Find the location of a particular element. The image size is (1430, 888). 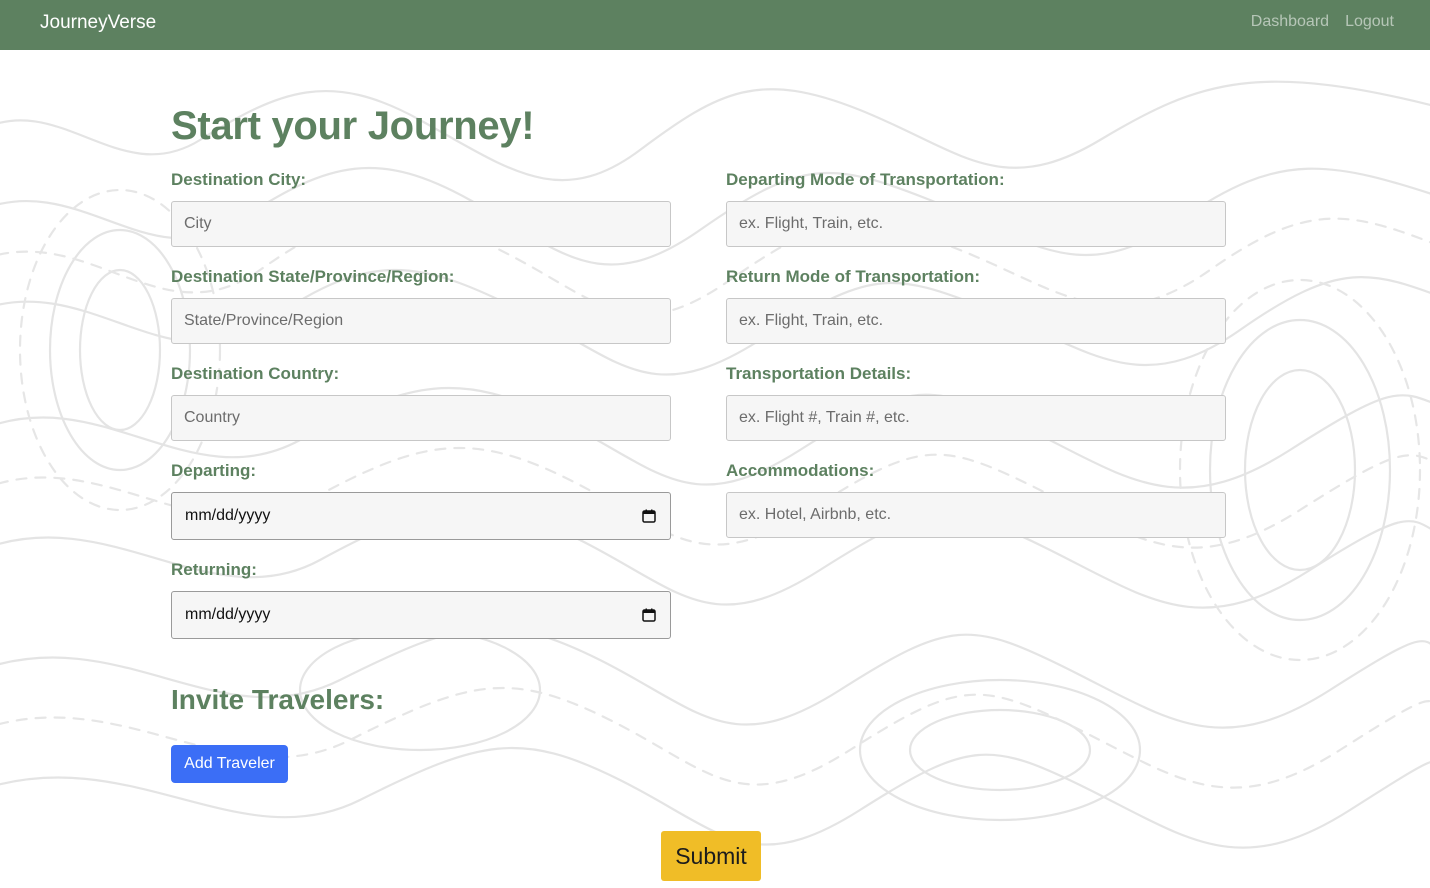

transport-details-input is located at coordinates (976, 418).